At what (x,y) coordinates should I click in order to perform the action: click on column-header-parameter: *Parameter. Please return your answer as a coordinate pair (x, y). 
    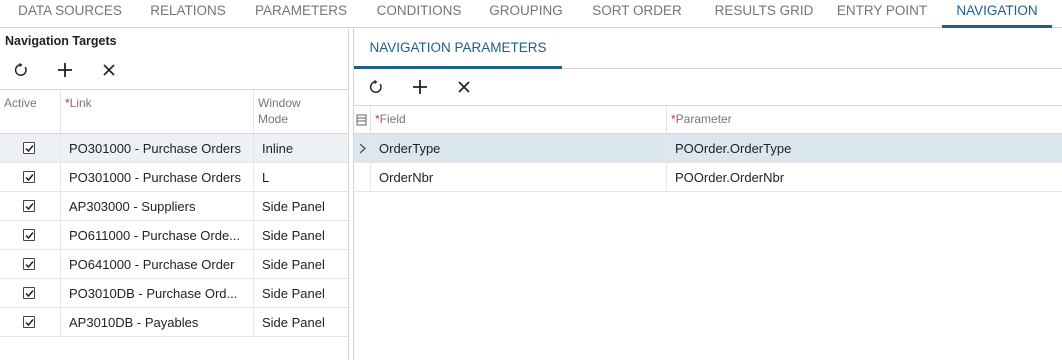
    Looking at the image, I should click on (864, 119).